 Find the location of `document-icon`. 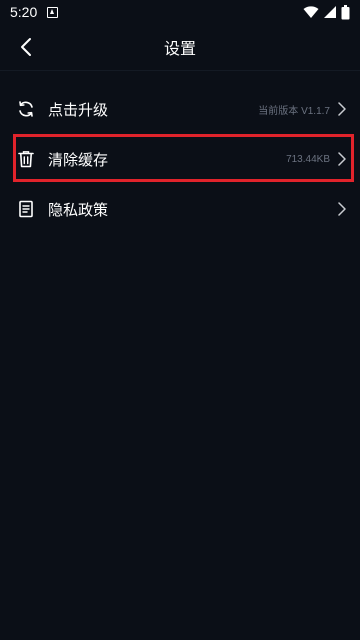

document-icon is located at coordinates (26, 209).